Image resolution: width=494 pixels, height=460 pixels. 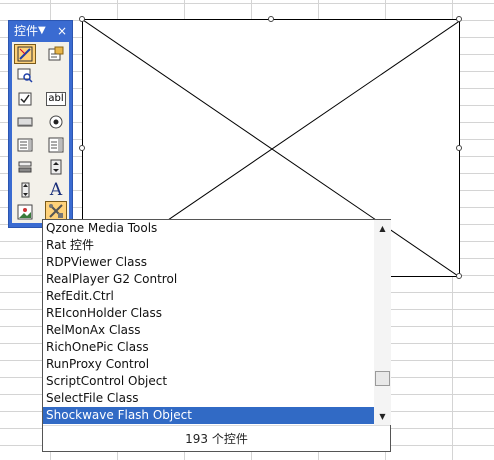 I want to click on control-count: 193 个控件, so click(x=216, y=438).